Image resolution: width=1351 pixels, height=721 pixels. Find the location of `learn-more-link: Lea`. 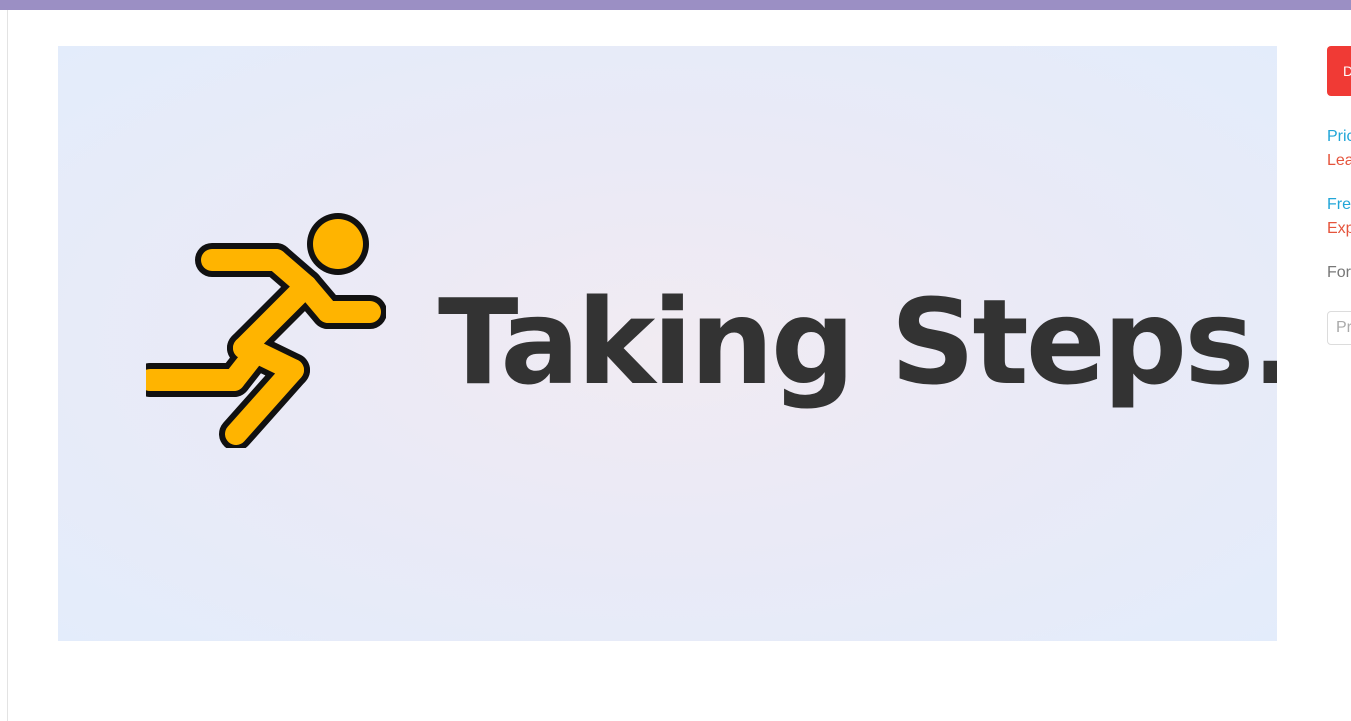

learn-more-link: Lea is located at coordinates (1339, 161).